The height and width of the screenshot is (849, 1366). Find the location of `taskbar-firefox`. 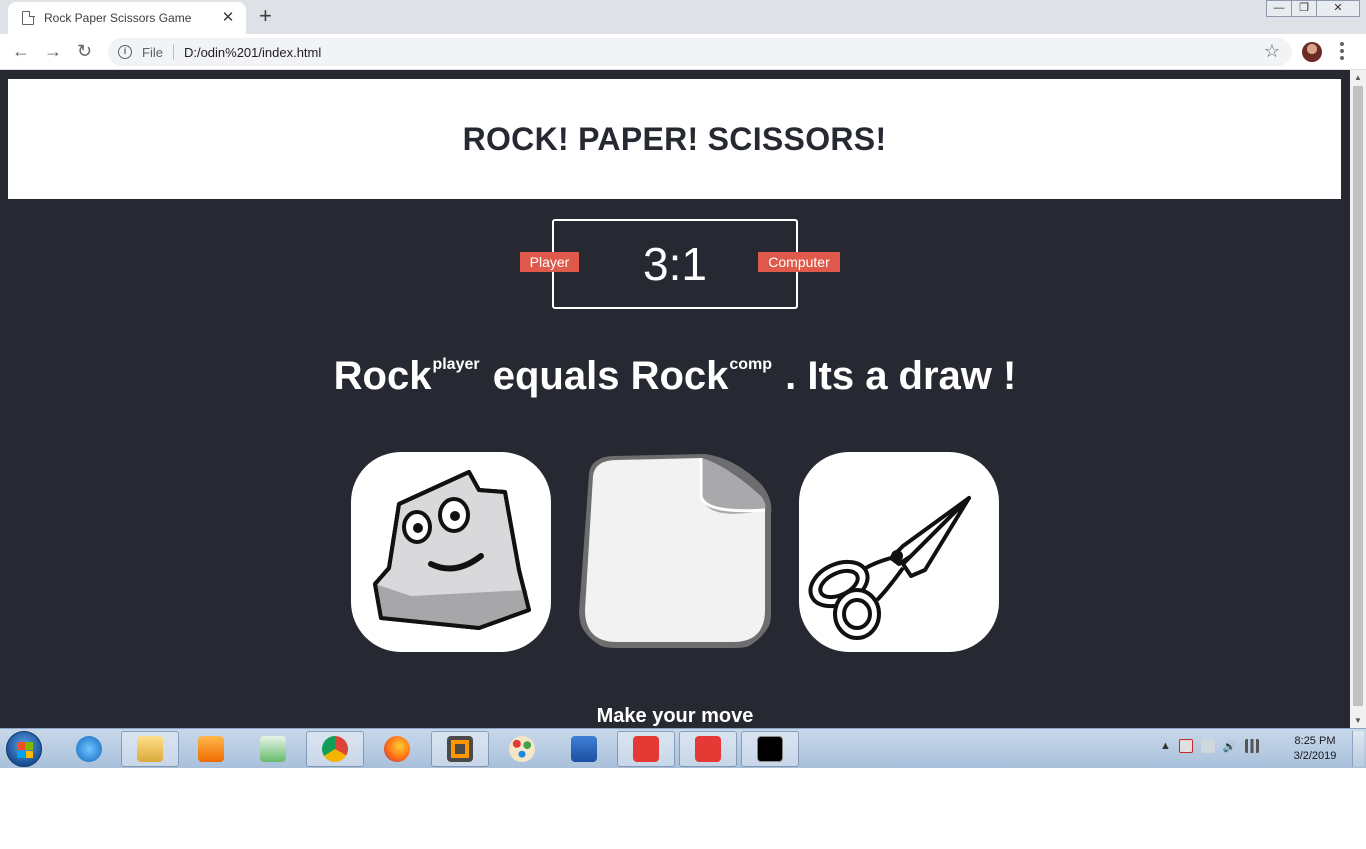

taskbar-firefox is located at coordinates (397, 749).